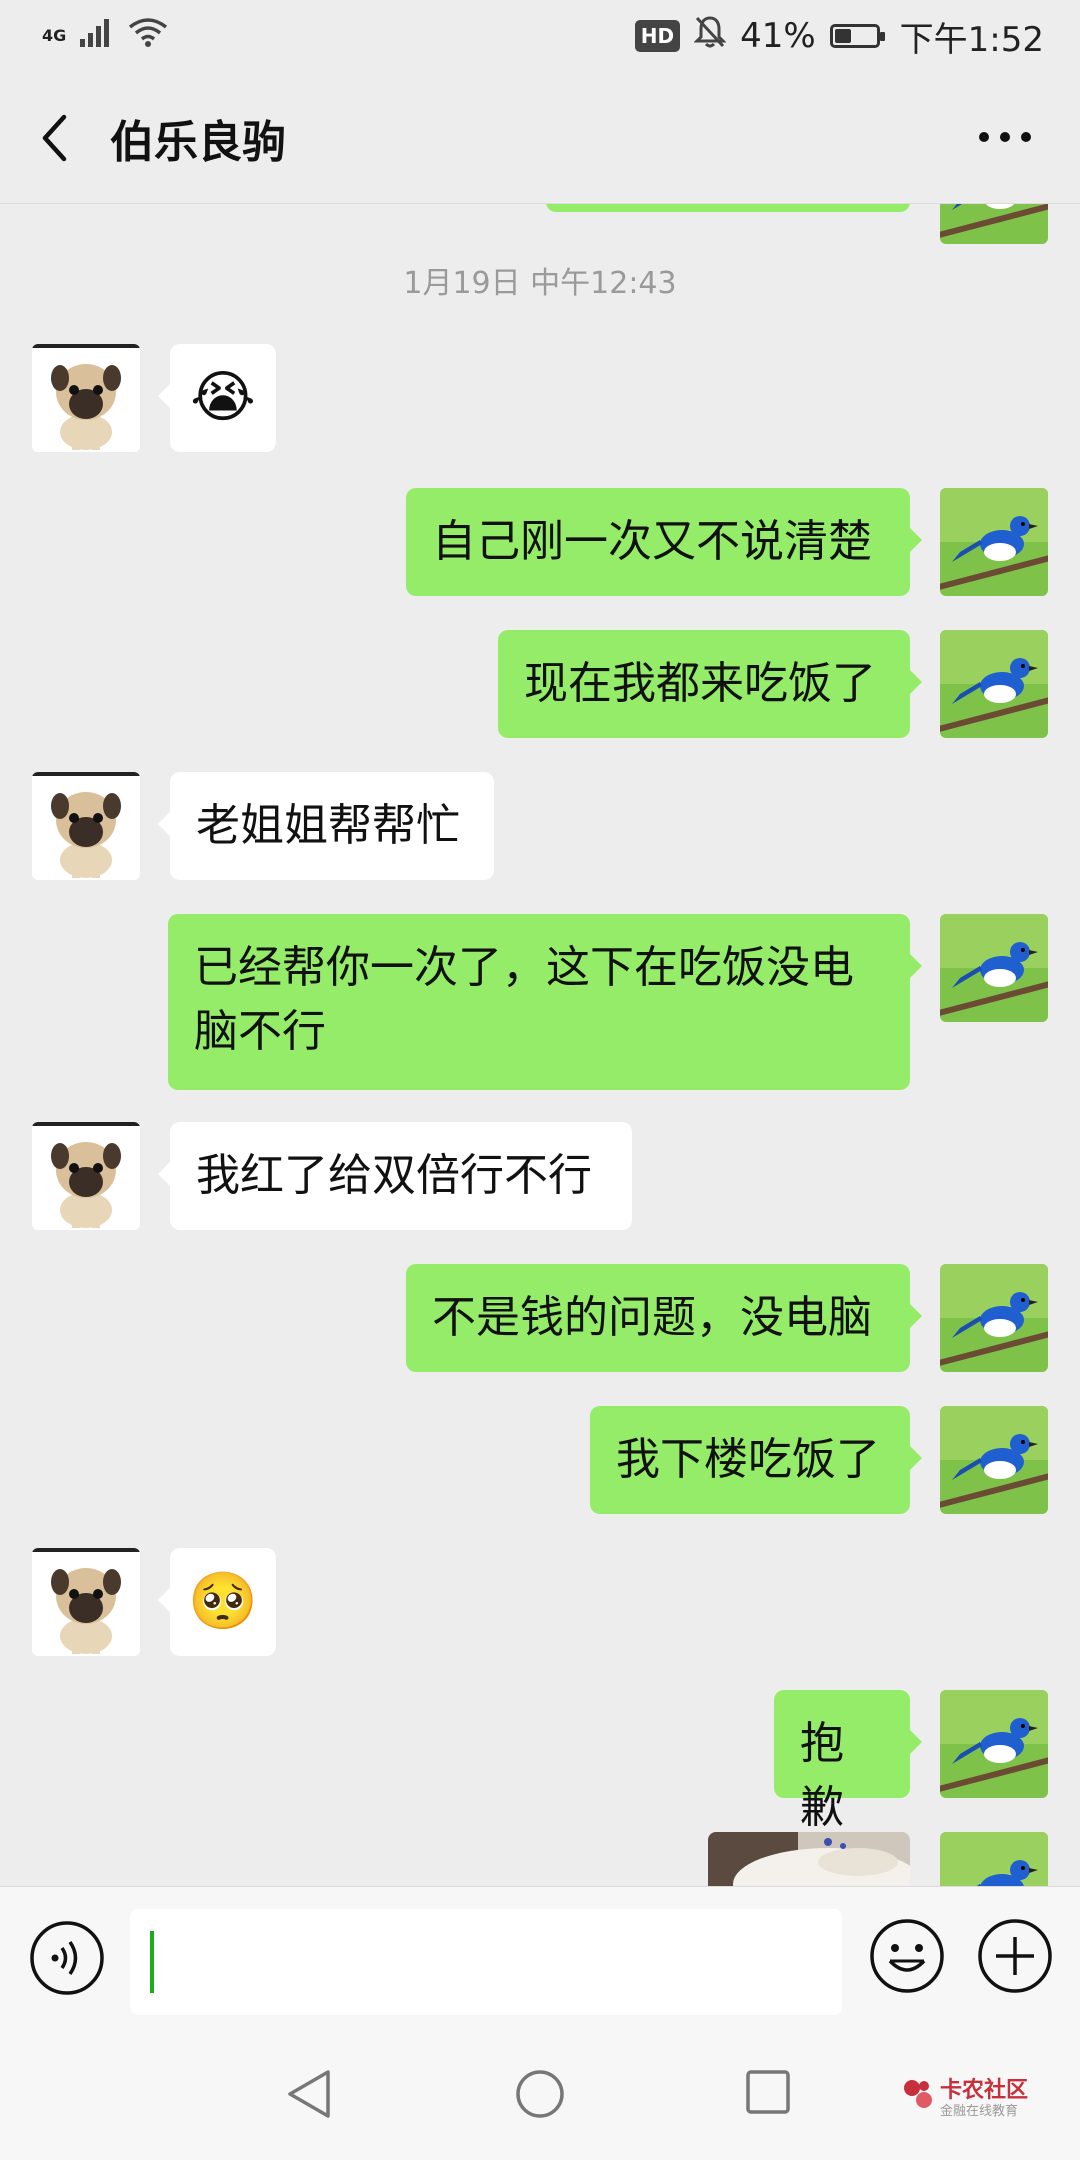  I want to click on incoming-emoji-bubble: 🥺, so click(217, 1602).